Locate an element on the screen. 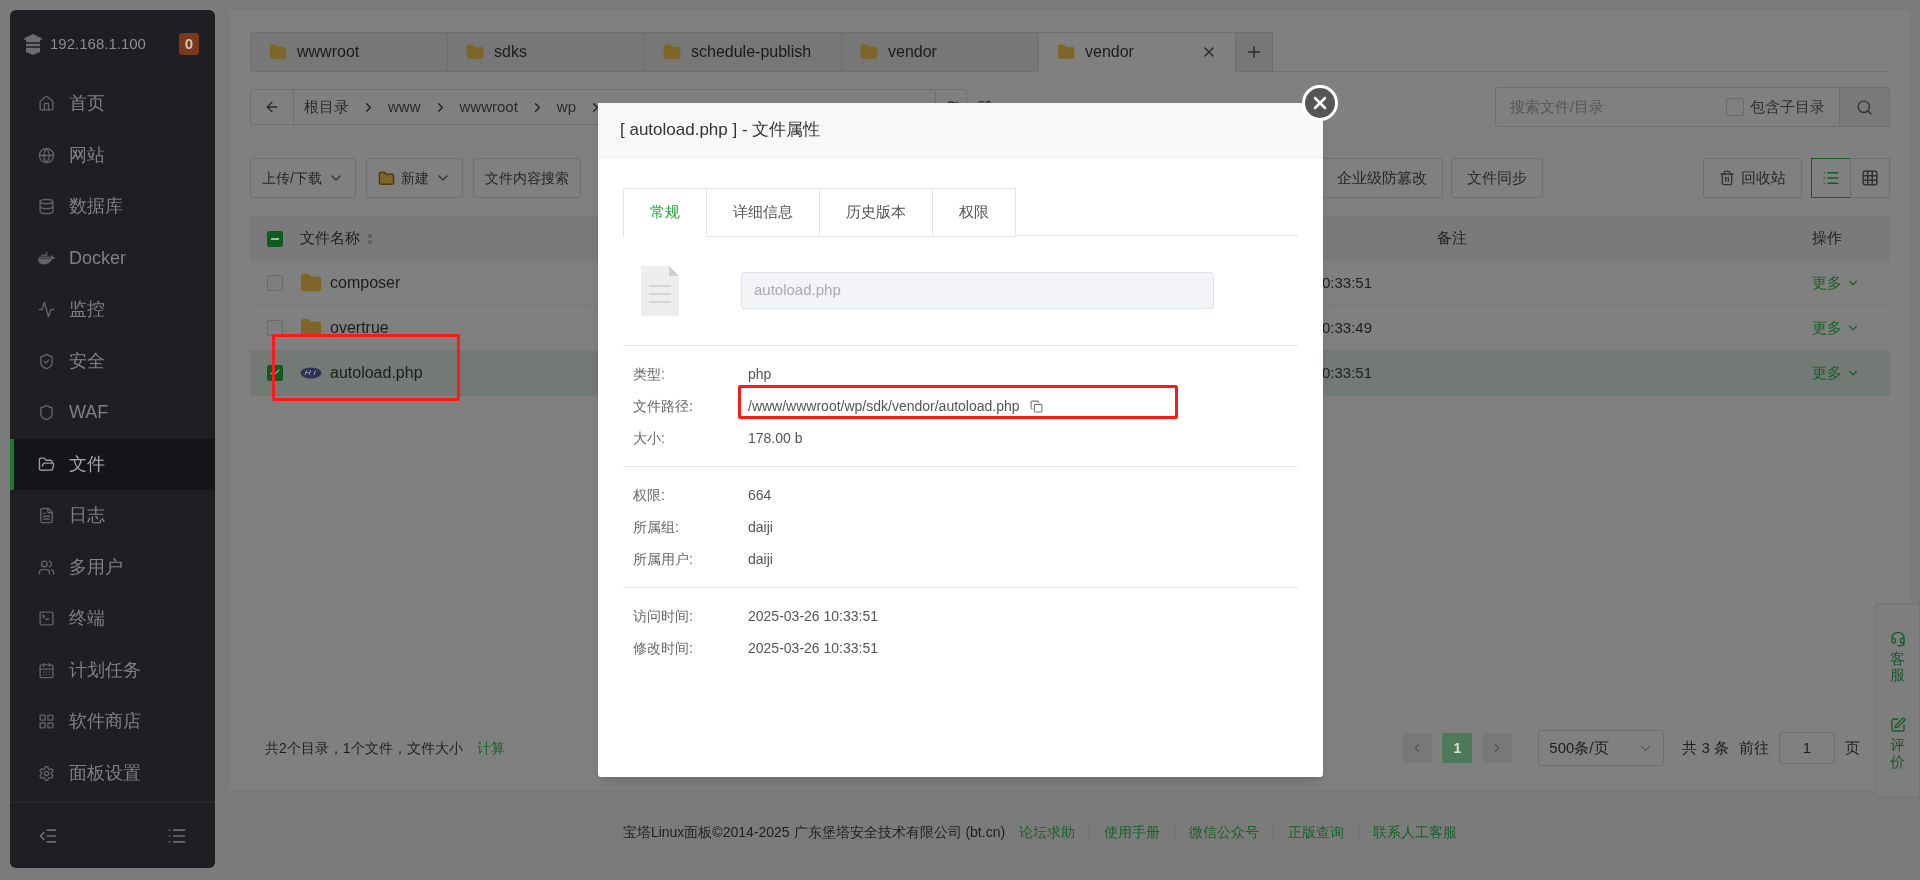 The height and width of the screenshot is (880, 1920). property-label: 所属用户: is located at coordinates (663, 559).